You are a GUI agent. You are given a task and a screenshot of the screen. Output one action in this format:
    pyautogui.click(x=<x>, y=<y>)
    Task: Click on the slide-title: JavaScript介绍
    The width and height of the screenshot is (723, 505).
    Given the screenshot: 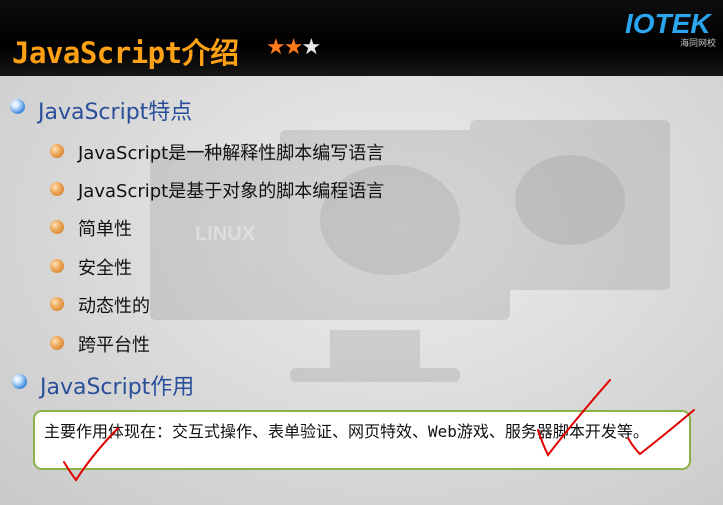 What is the action you would take?
    pyautogui.click(x=125, y=53)
    